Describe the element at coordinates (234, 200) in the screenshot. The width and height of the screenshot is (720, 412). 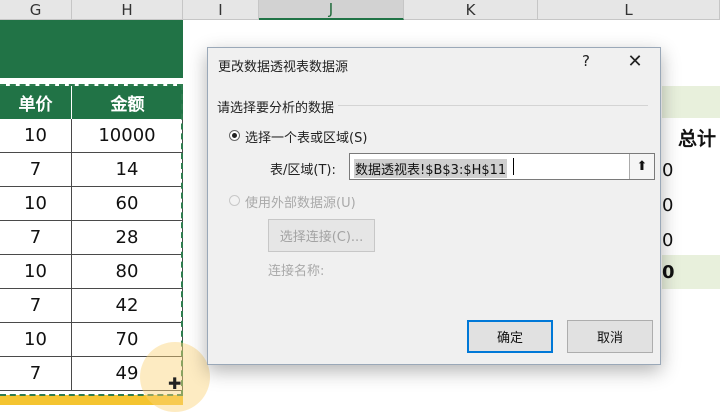
I see `radio-external-source` at that location.